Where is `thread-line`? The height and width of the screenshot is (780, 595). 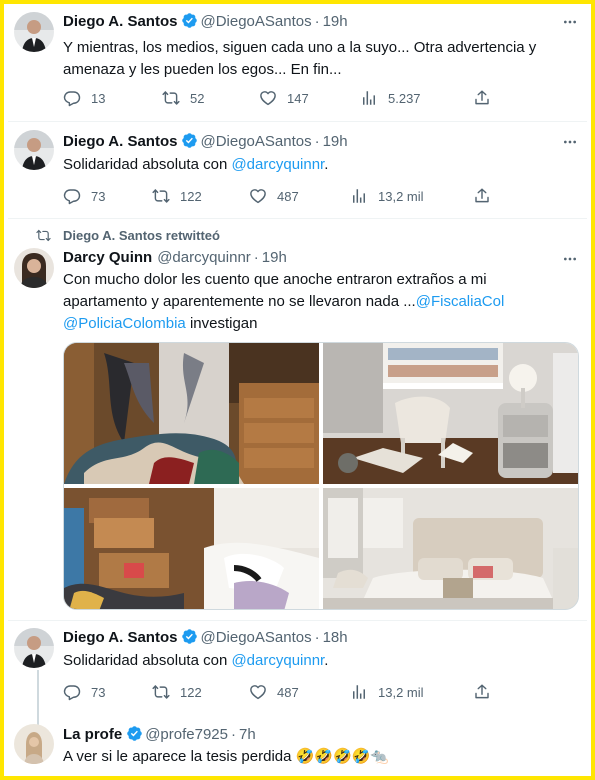 thread-line is located at coordinates (38, 698).